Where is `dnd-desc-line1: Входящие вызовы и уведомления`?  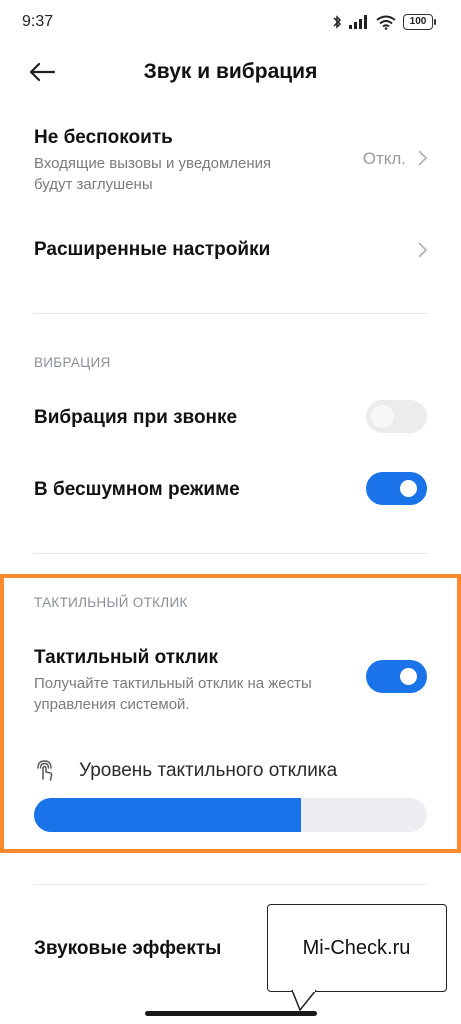 dnd-desc-line1: Входящие вызовы и уведомления is located at coordinates (153, 163).